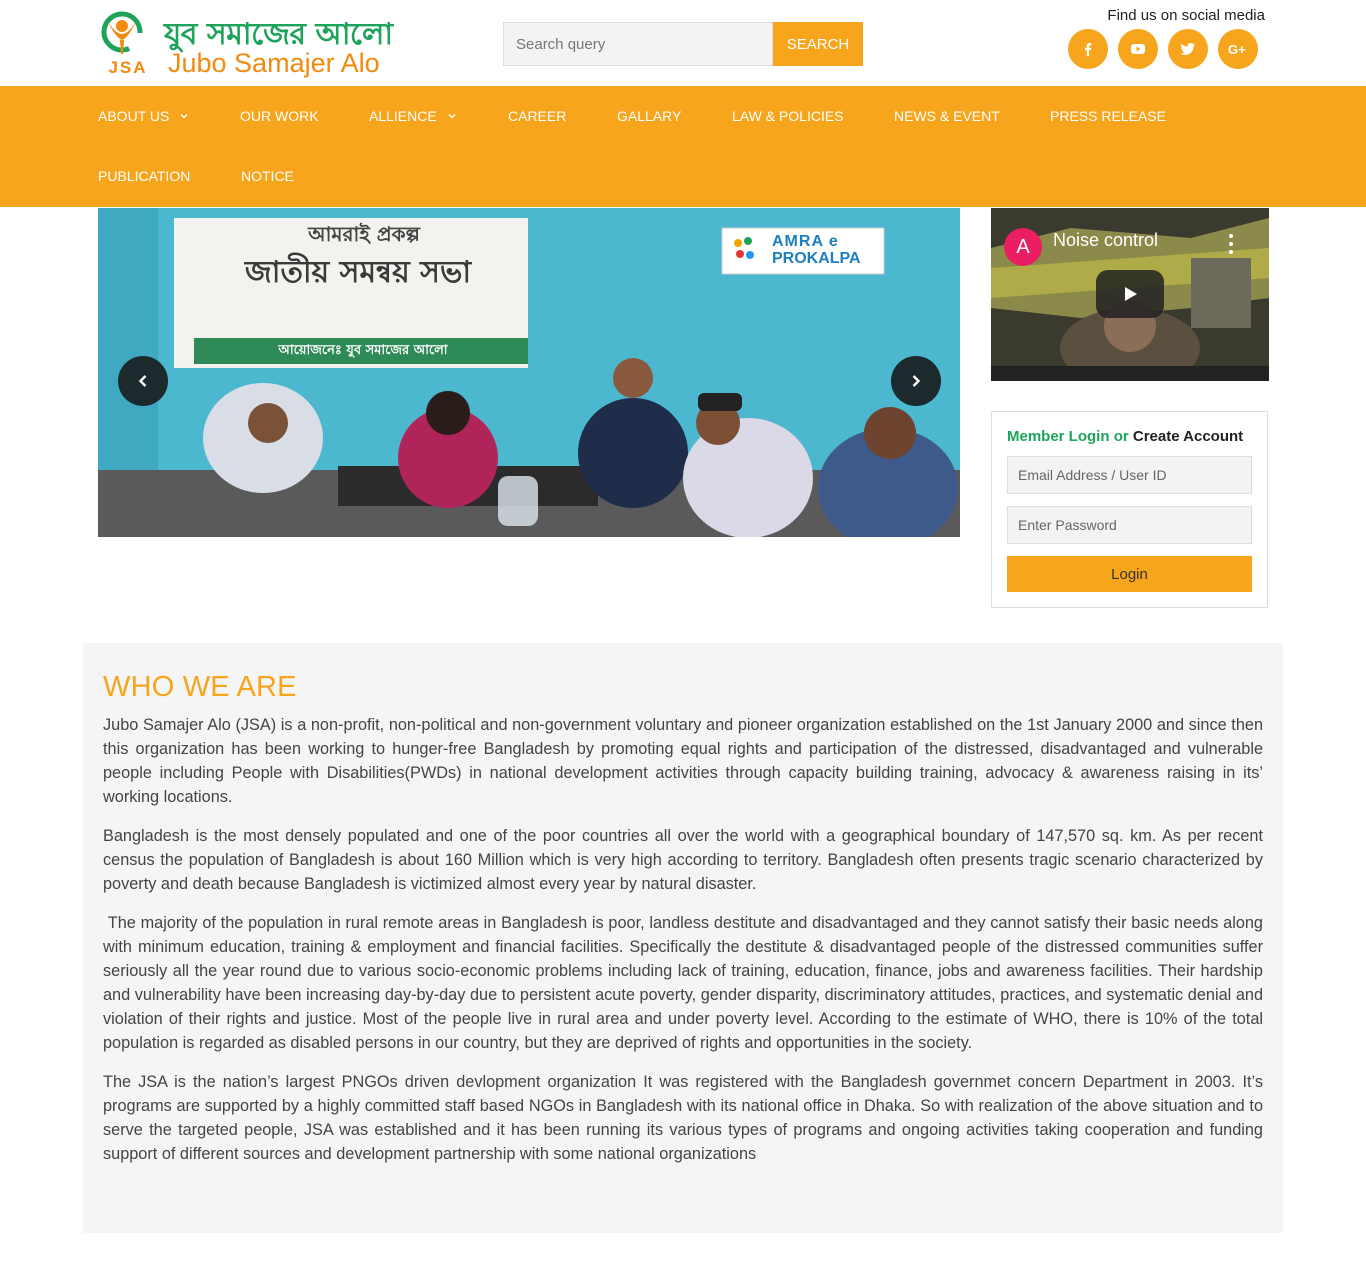 The image size is (1366, 1261). Describe the element at coordinates (638, 44) in the screenshot. I see `search-input` at that location.